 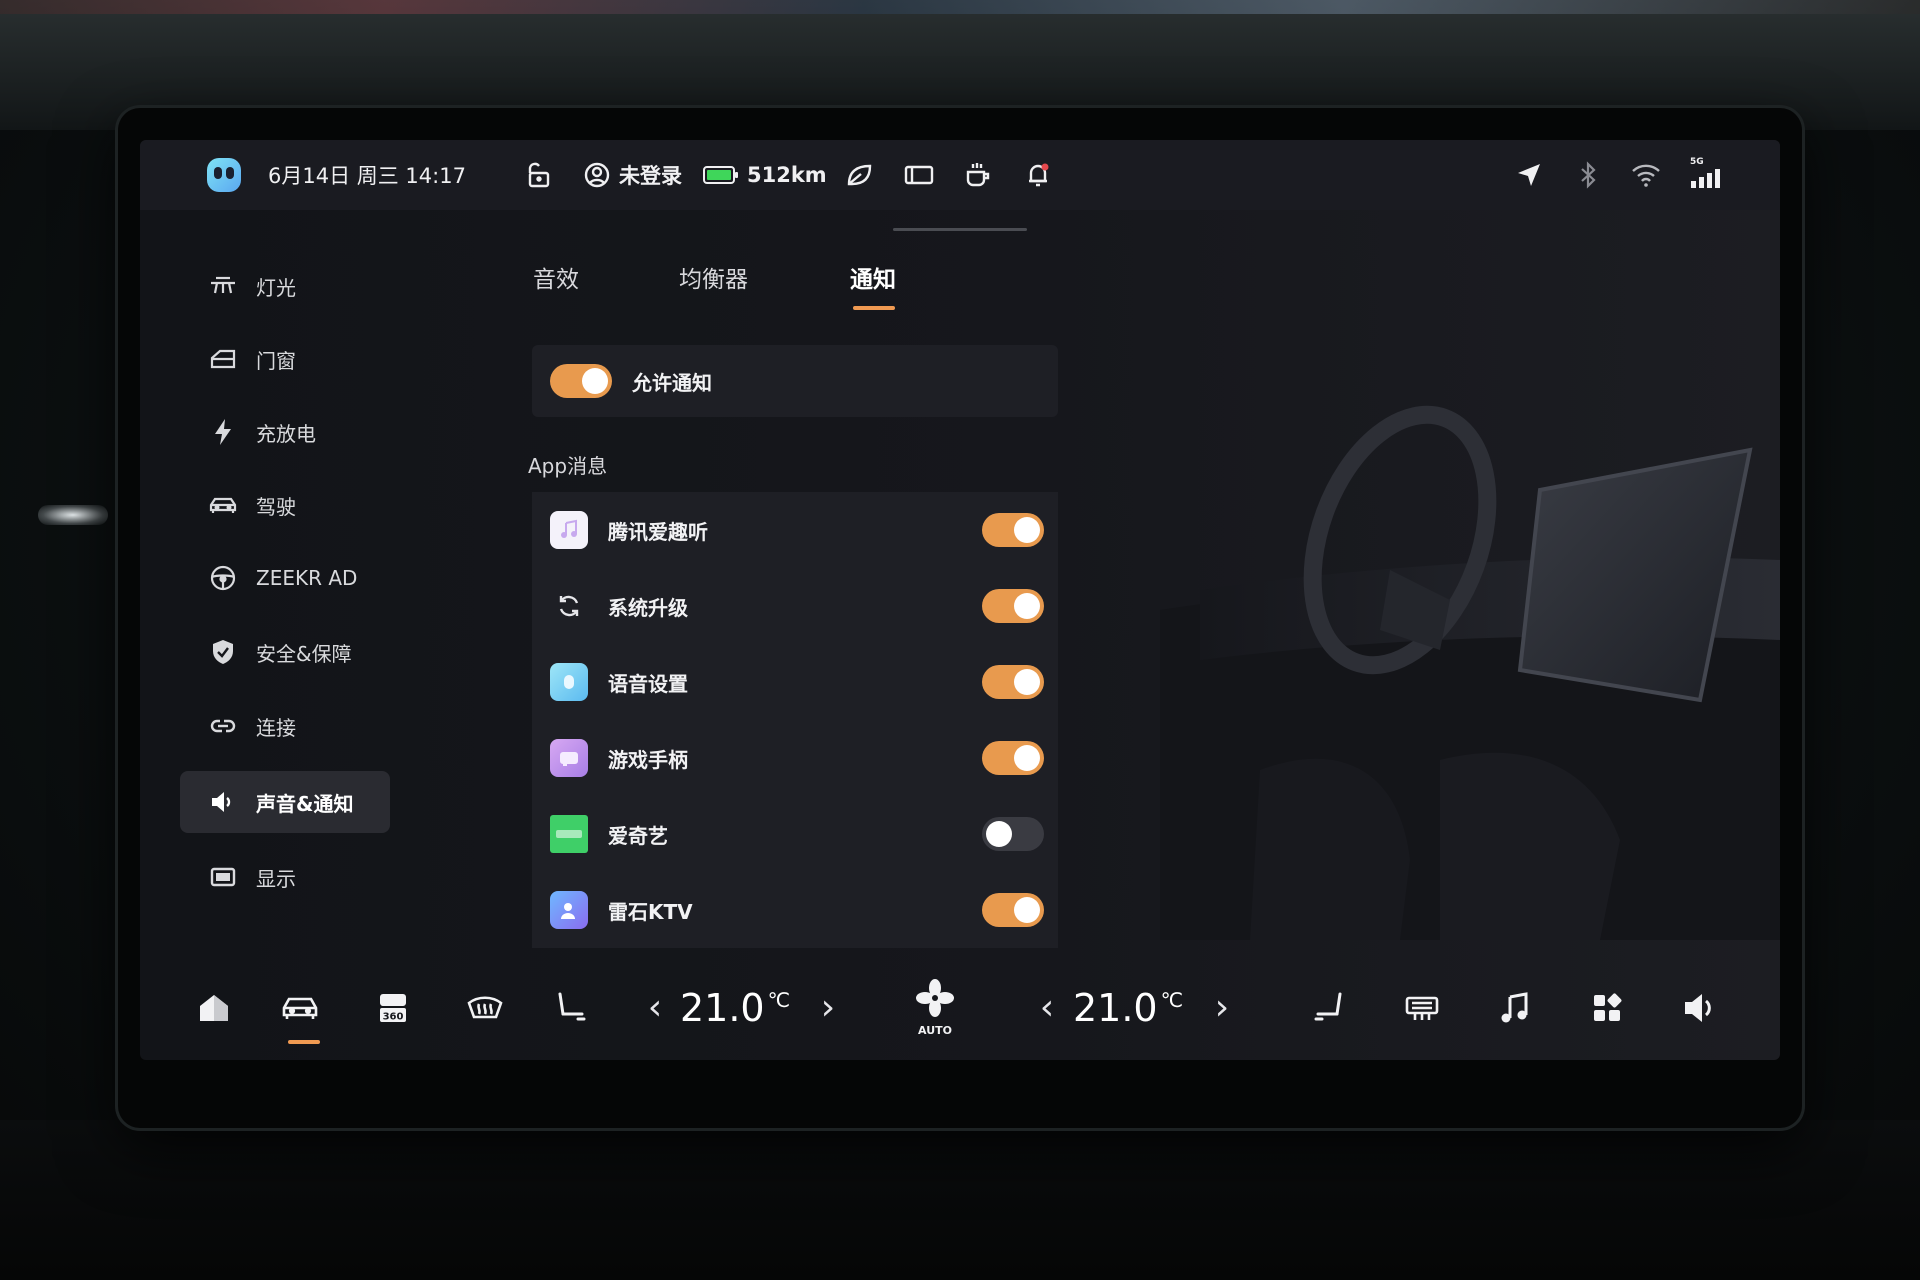 I want to click on user-status: 未登录, so click(x=632, y=175).